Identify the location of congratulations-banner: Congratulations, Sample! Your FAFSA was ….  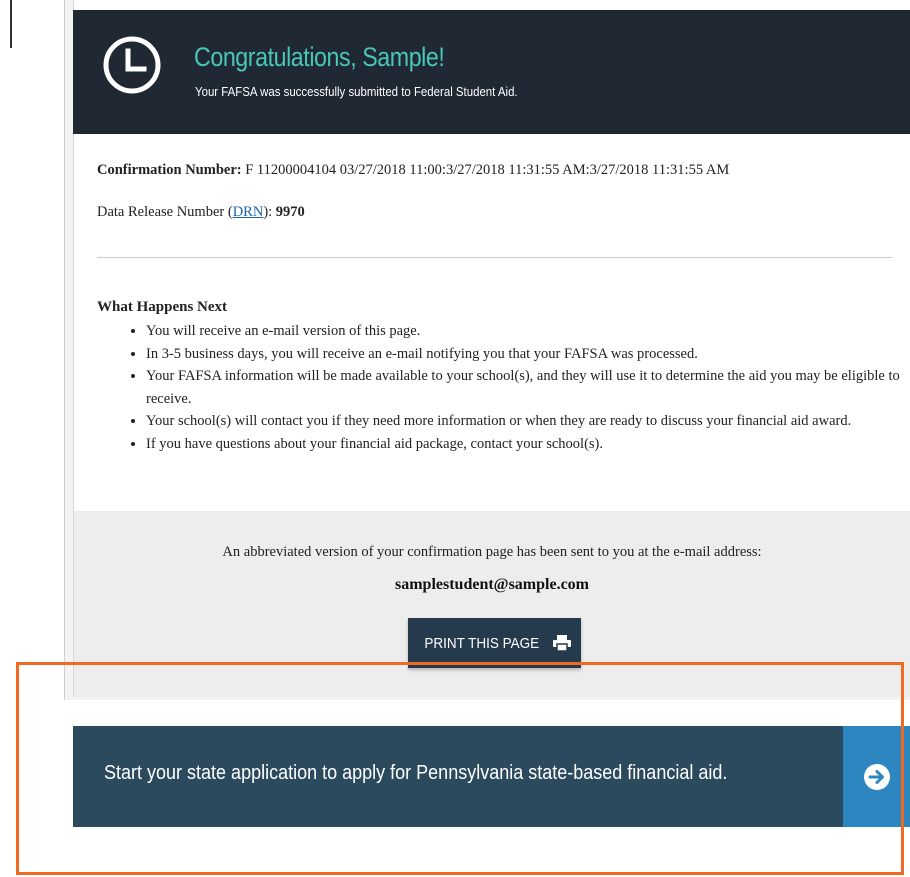
(491, 72).